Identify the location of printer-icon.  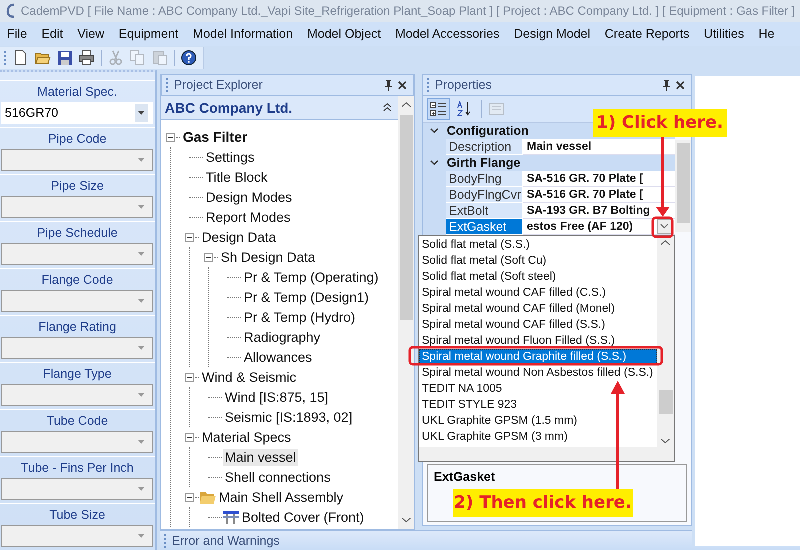
(87, 58).